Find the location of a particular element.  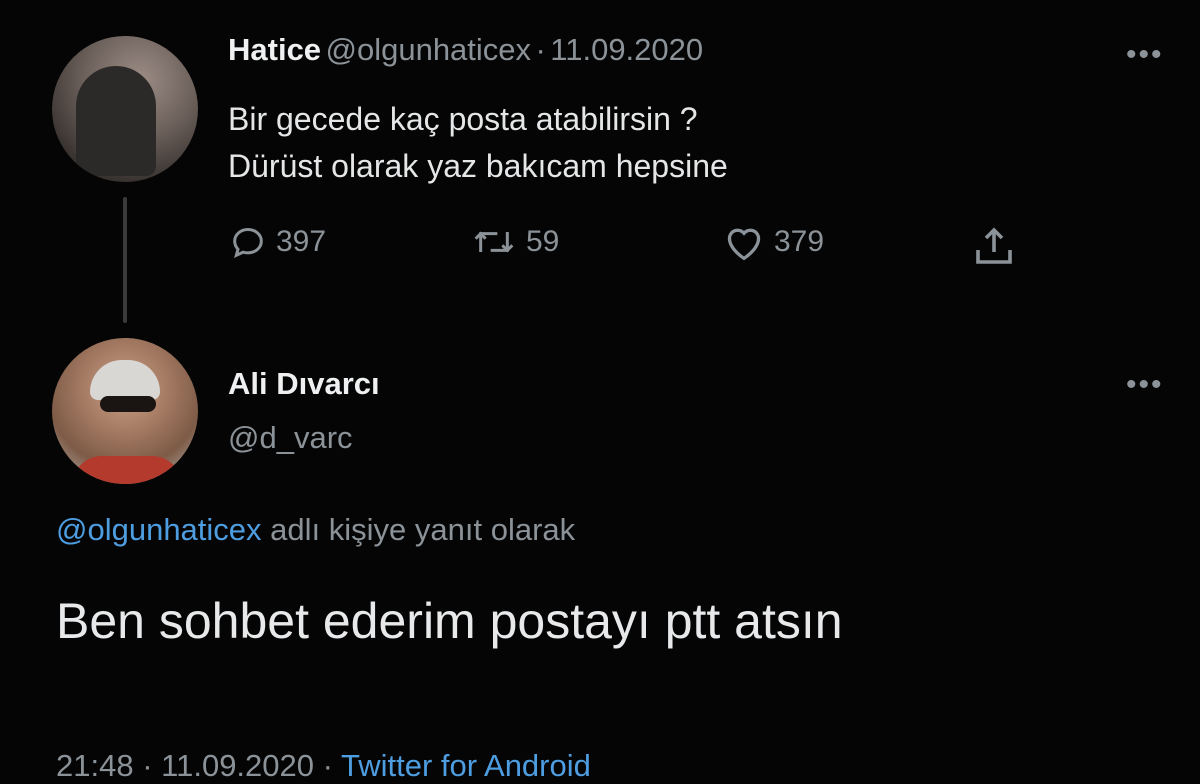

tweet1-handle: @olgunhaticex is located at coordinates (429, 49).